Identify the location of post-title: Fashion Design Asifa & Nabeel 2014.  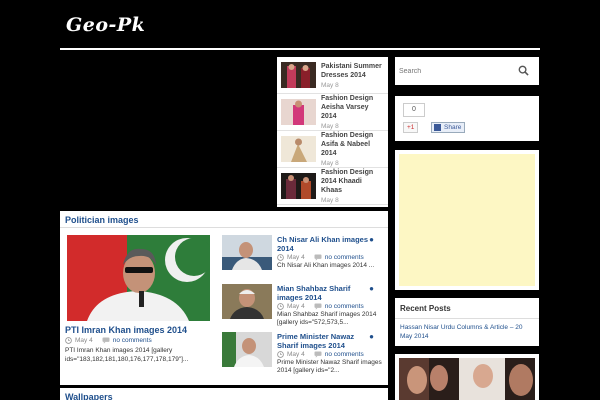
(352, 144).